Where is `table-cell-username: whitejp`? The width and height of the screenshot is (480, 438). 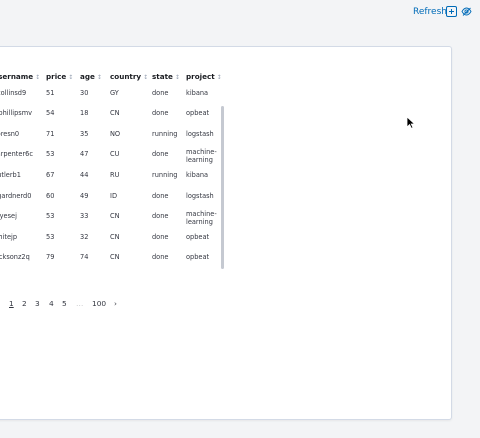
table-cell-username: whitejp is located at coordinates (9, 237).